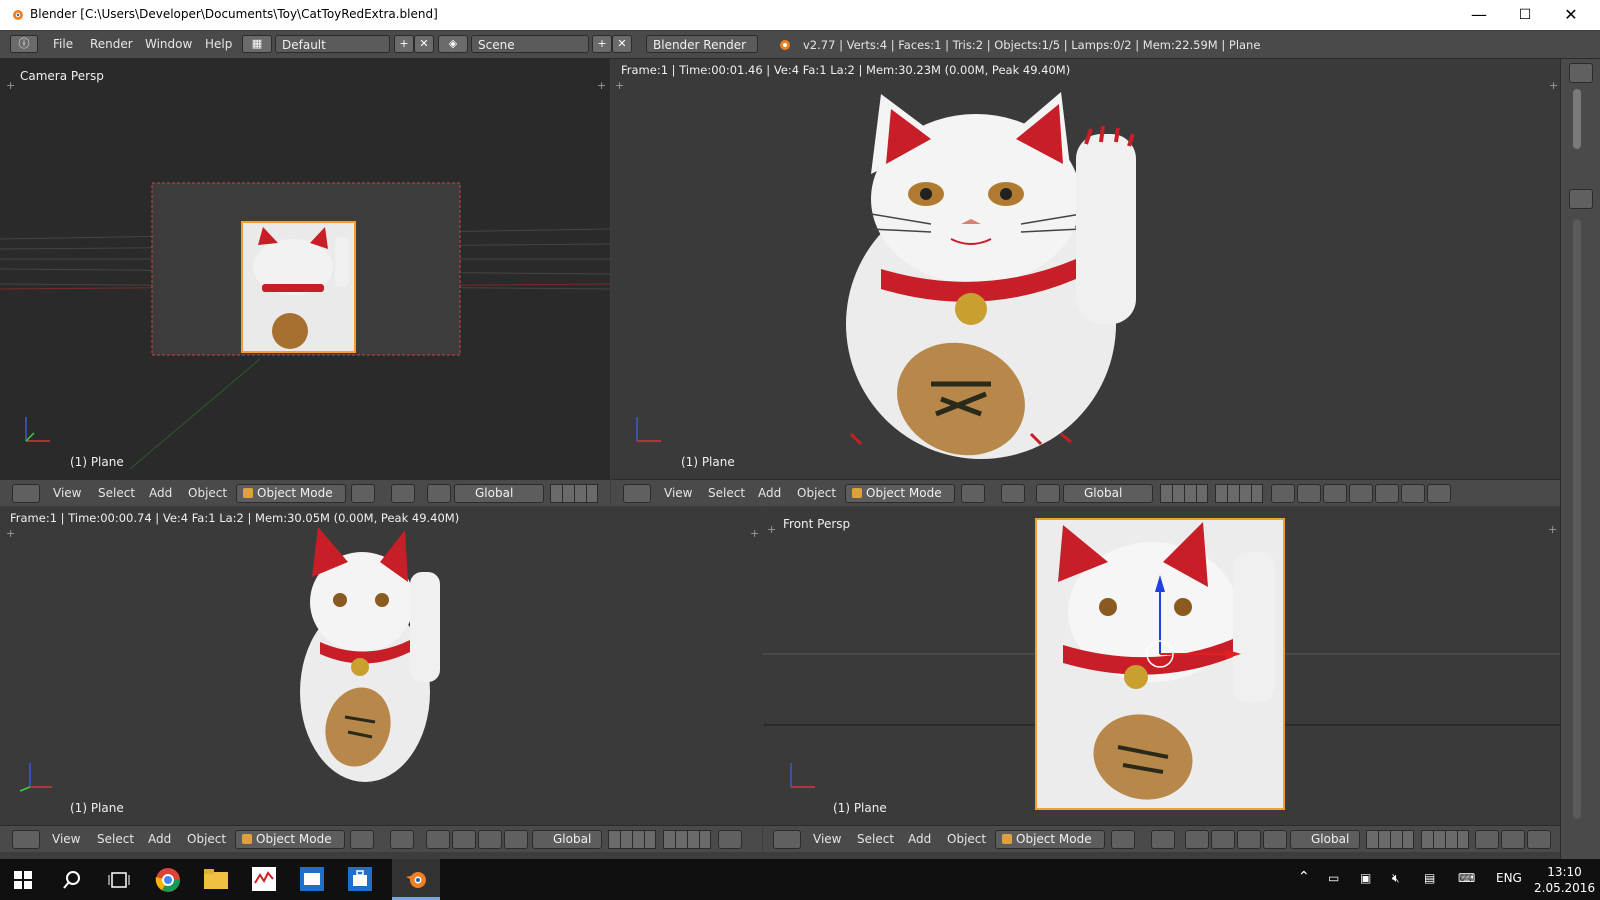 The height and width of the screenshot is (900, 1600). Describe the element at coordinates (424, 44) in the screenshot. I see `delete-layout-button: ✕` at that location.